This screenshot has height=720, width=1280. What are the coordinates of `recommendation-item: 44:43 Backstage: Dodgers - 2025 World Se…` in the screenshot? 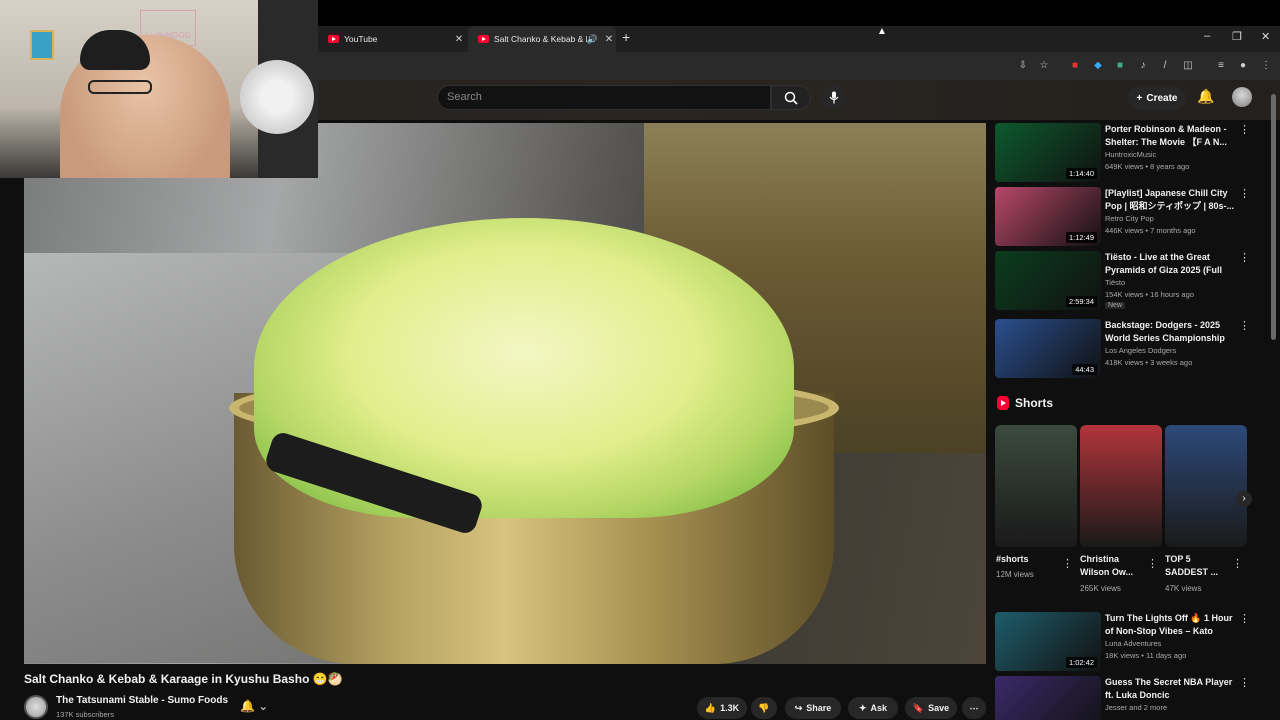 It's located at (1125, 349).